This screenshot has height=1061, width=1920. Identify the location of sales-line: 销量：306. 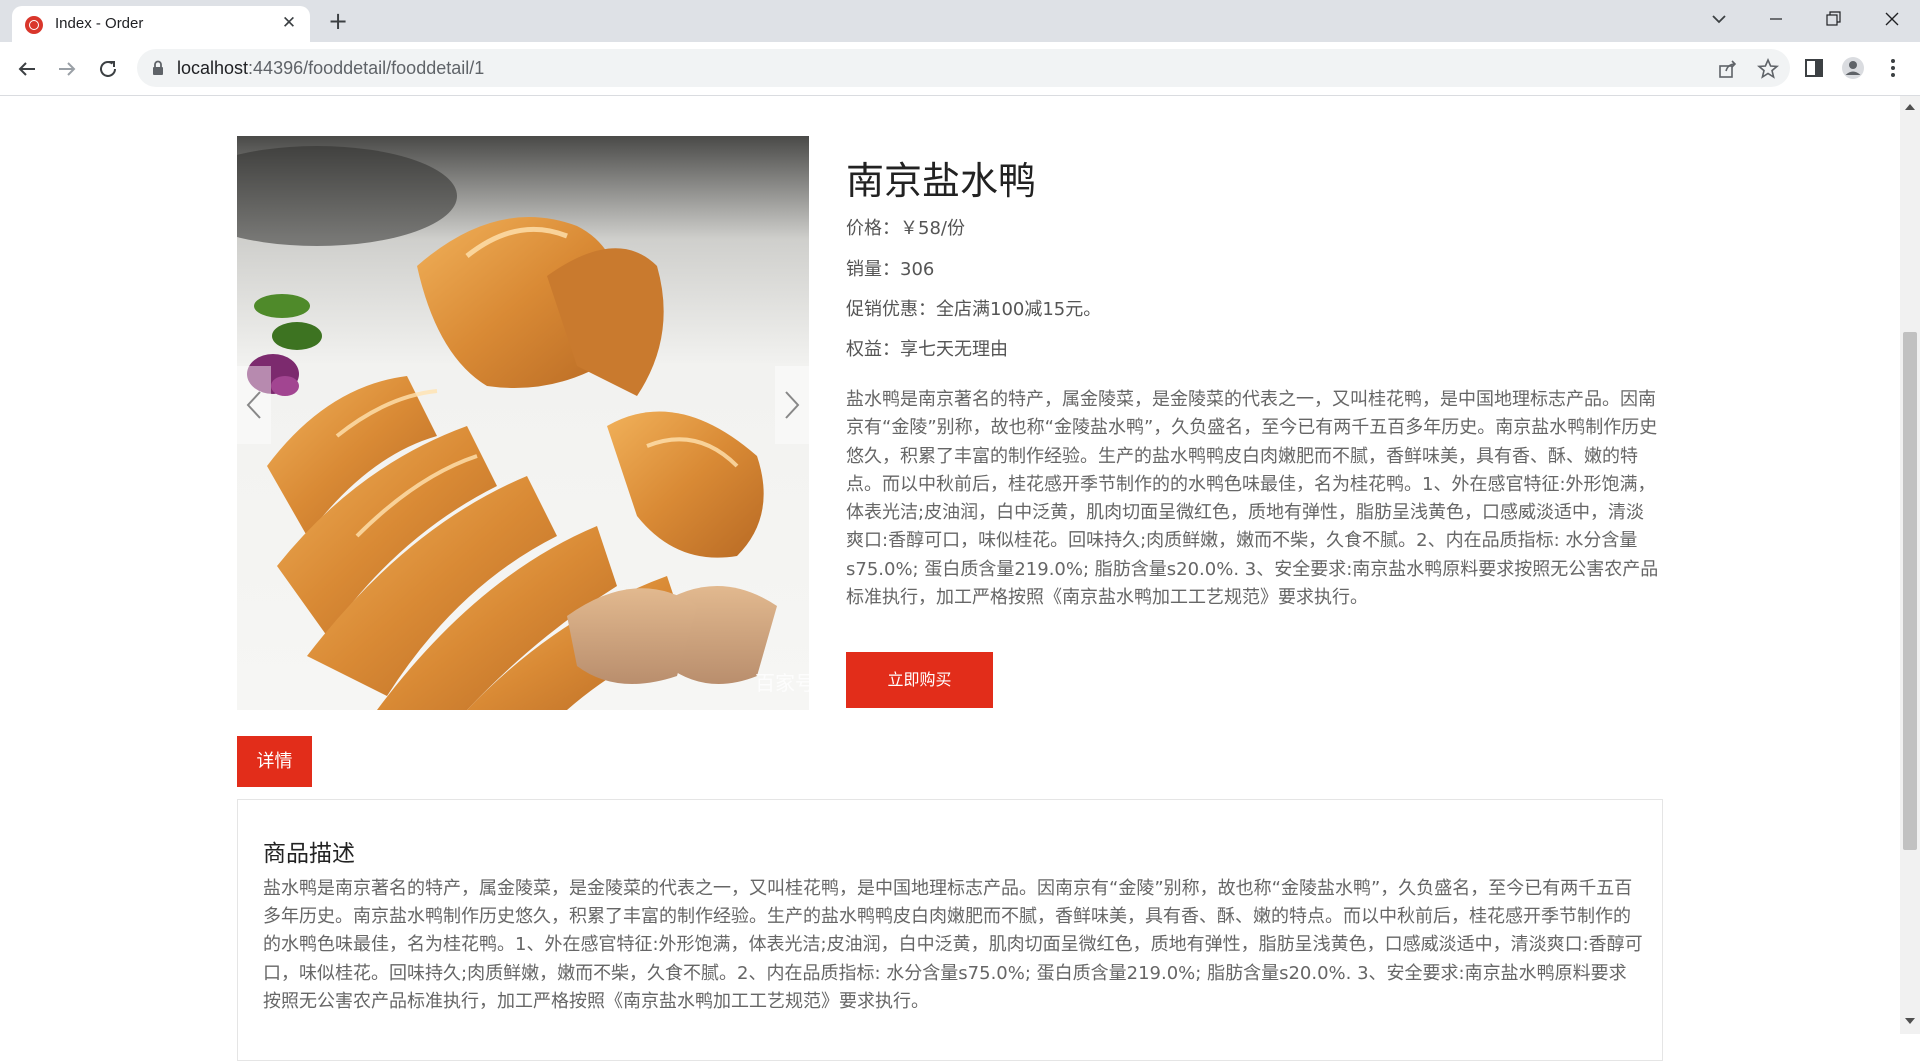
(890, 268).